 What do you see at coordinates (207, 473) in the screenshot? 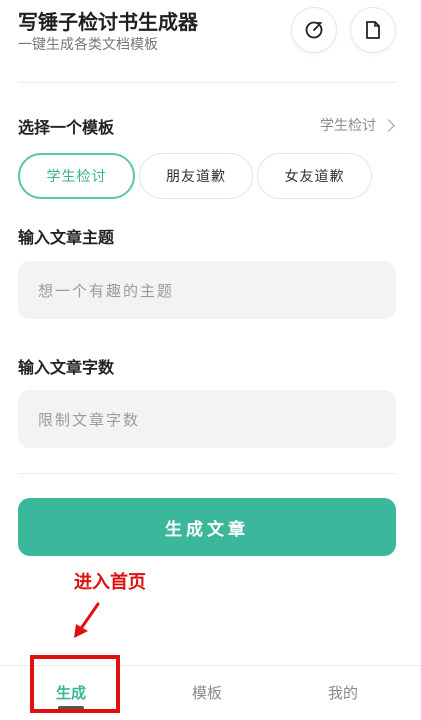
I see `form-divider` at bounding box center [207, 473].